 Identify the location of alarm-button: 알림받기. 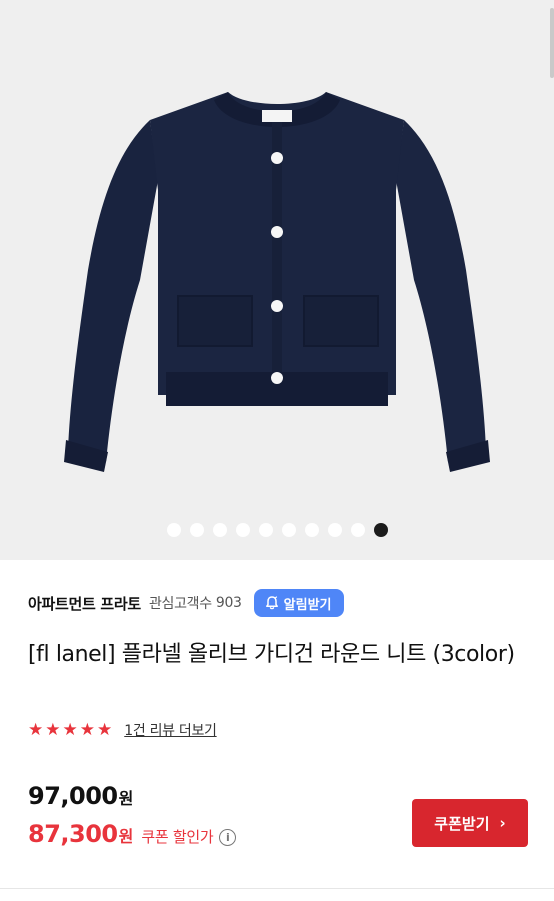
(298, 603).